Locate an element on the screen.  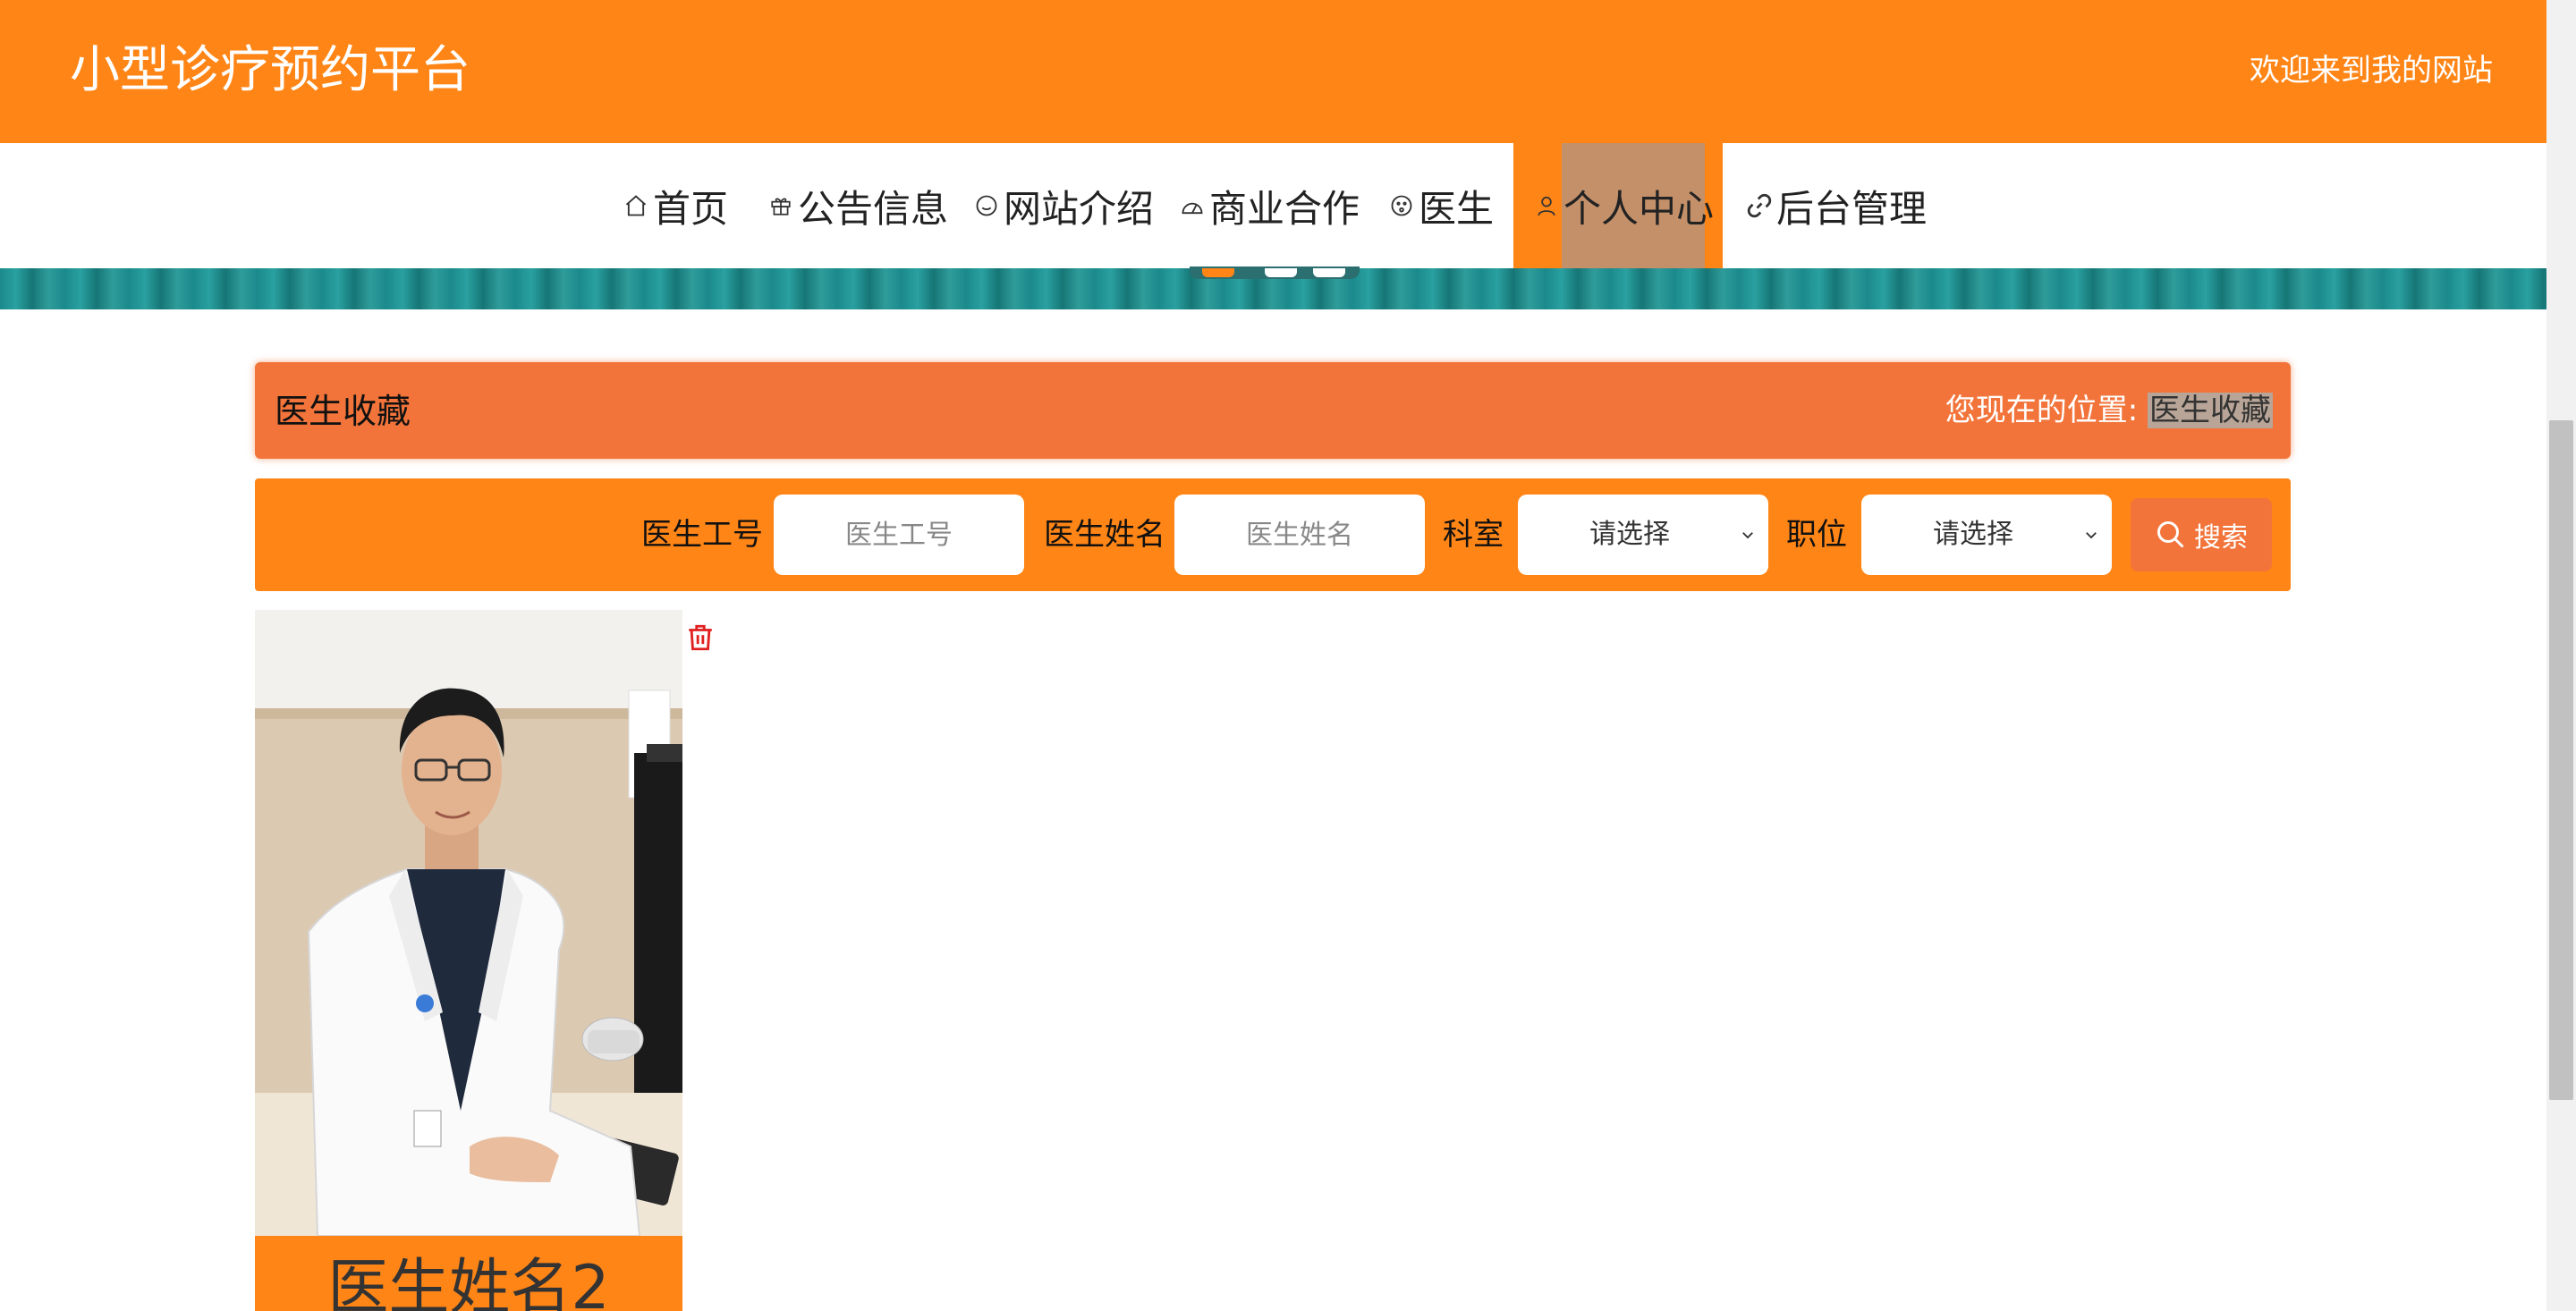
nav-item-admin: 后台管理 is located at coordinates (1836, 205).